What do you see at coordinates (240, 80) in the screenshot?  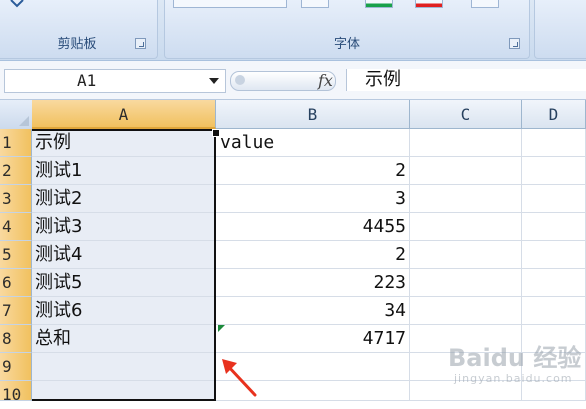 I see `splitter-knob-icon` at bounding box center [240, 80].